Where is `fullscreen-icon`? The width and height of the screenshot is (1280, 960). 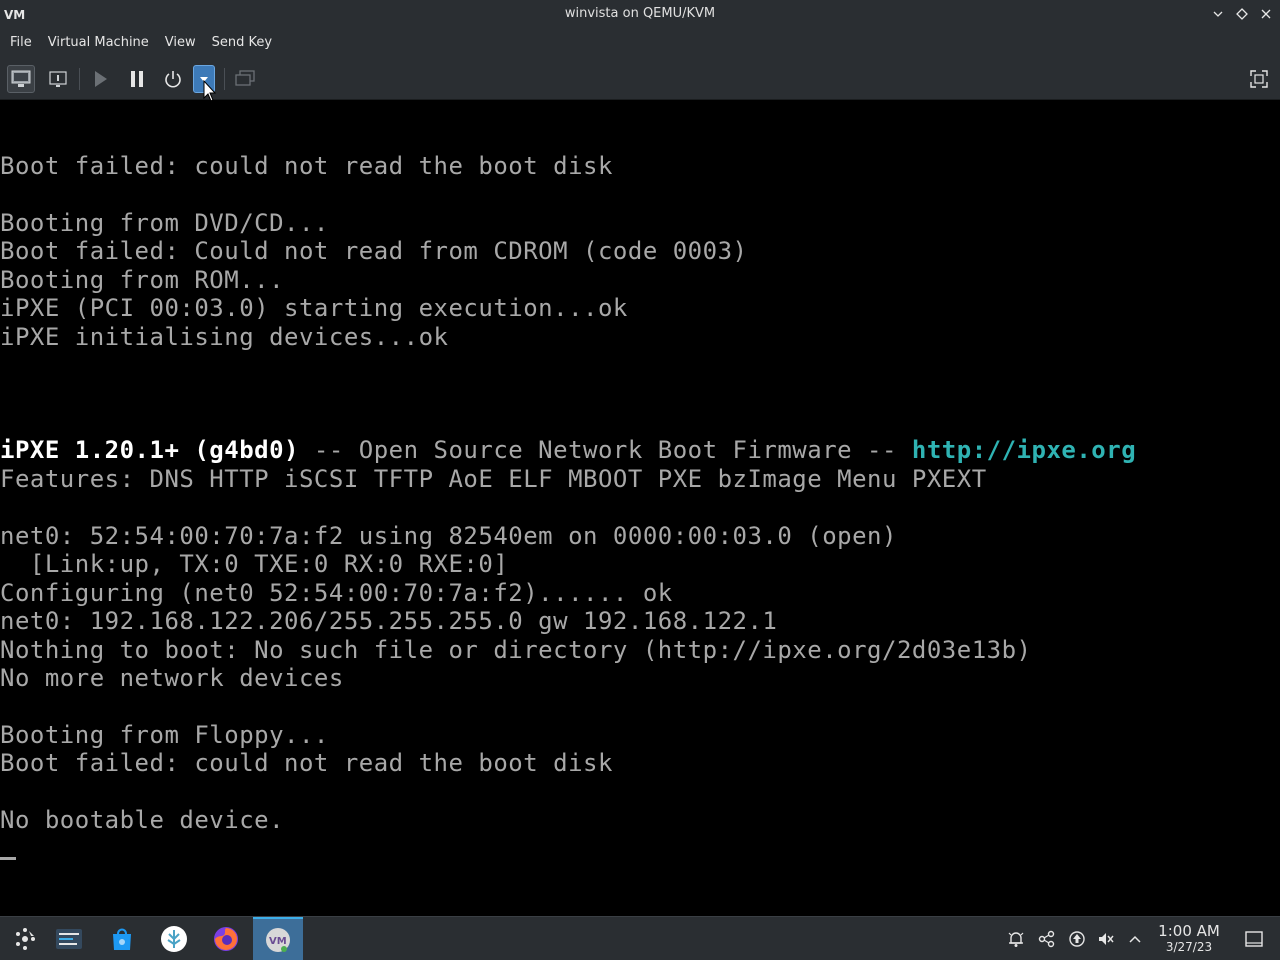 fullscreen-icon is located at coordinates (1259, 79).